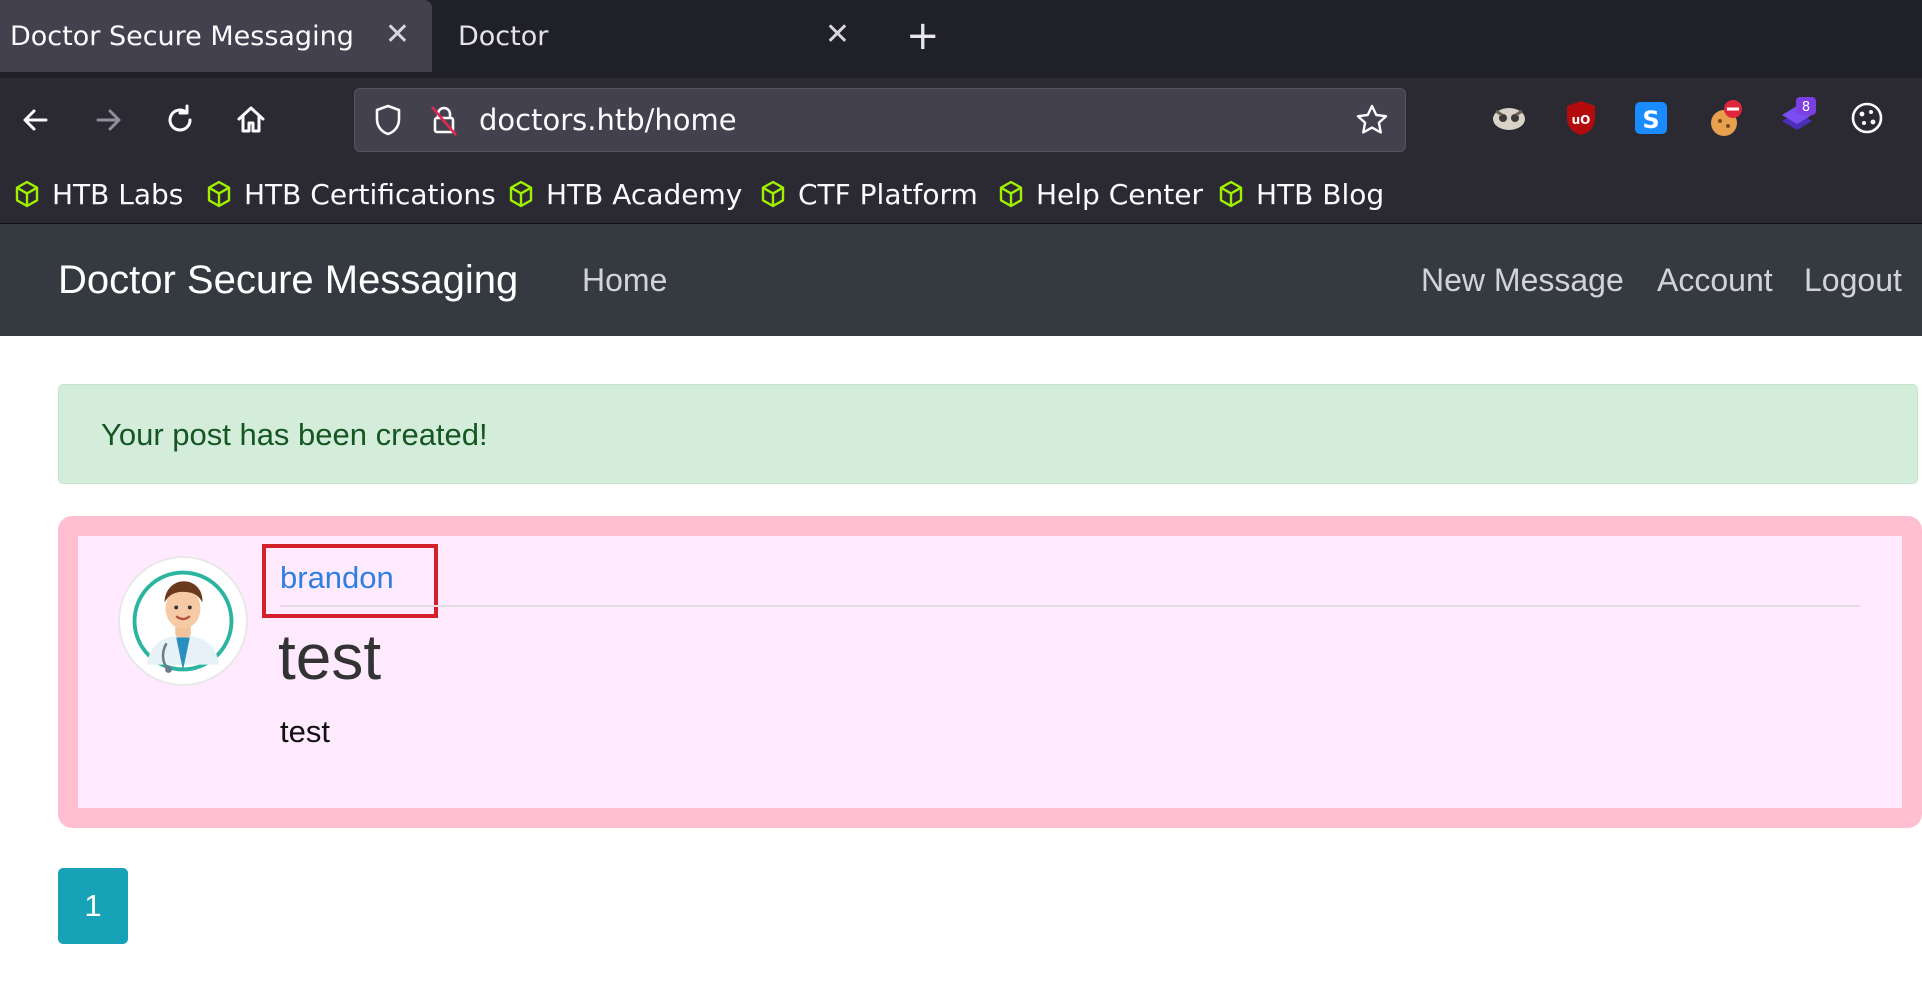  What do you see at coordinates (329, 657) in the screenshot?
I see `post-title: test` at bounding box center [329, 657].